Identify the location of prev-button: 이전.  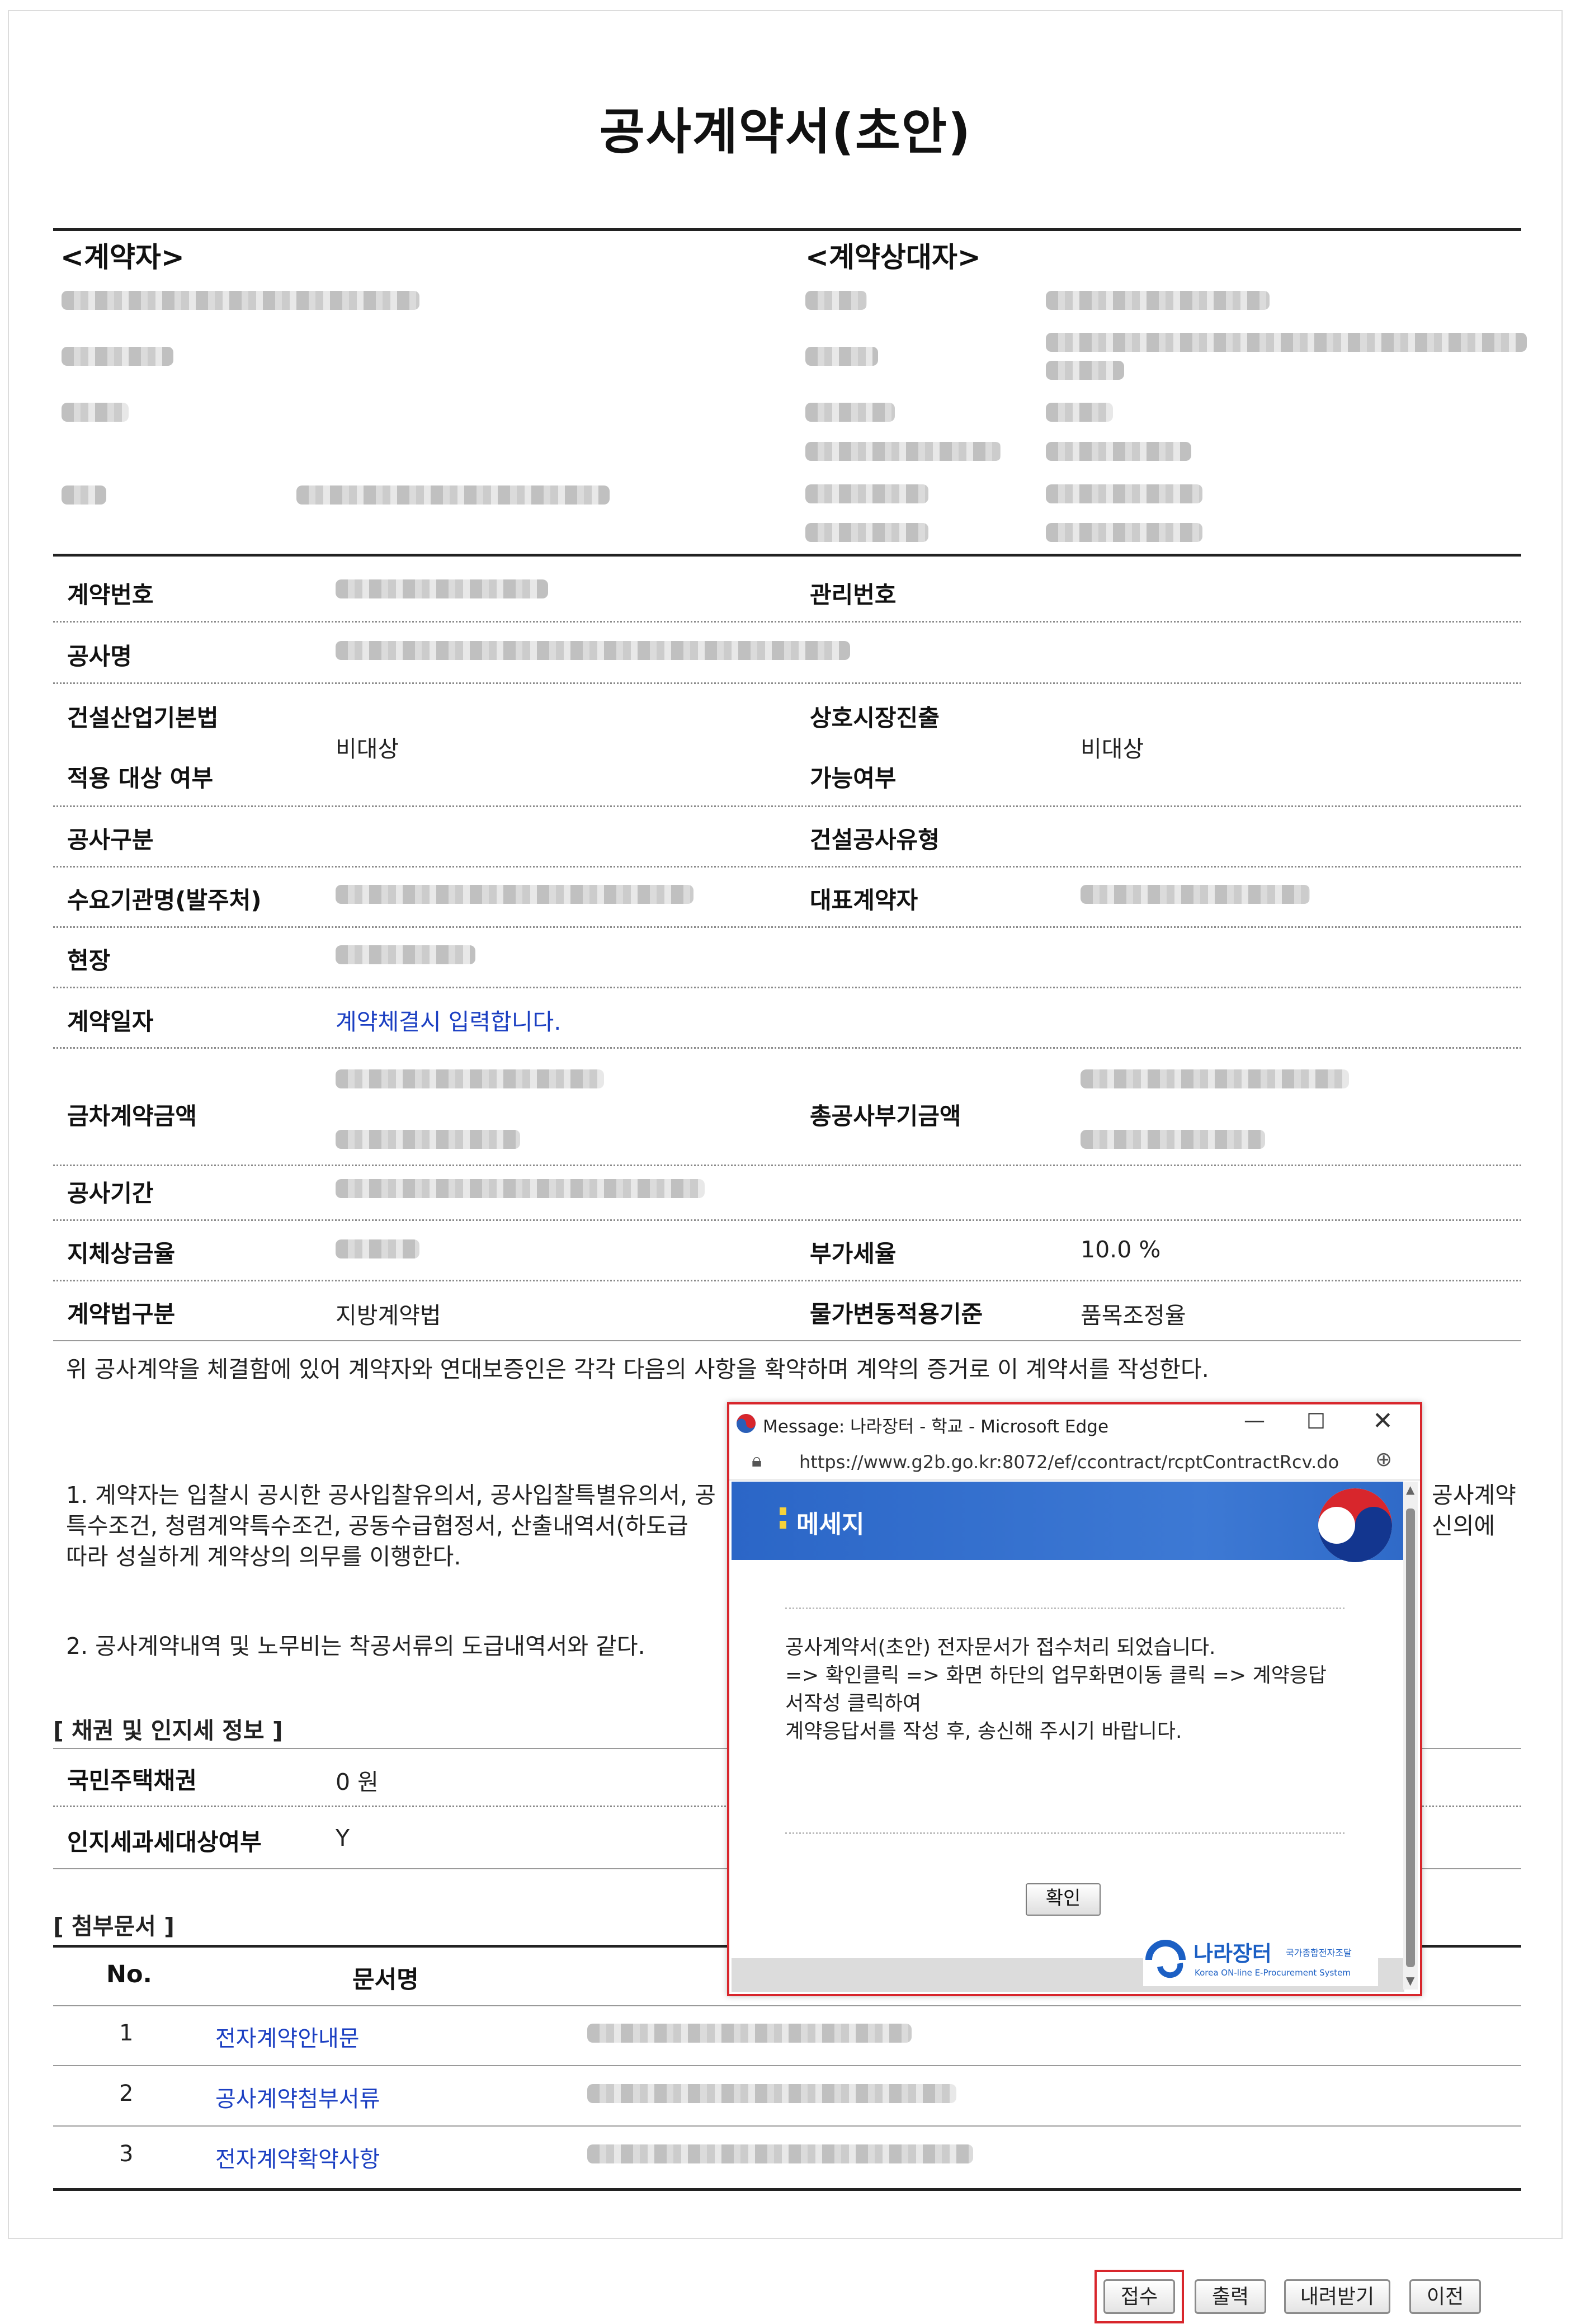
(1445, 2297).